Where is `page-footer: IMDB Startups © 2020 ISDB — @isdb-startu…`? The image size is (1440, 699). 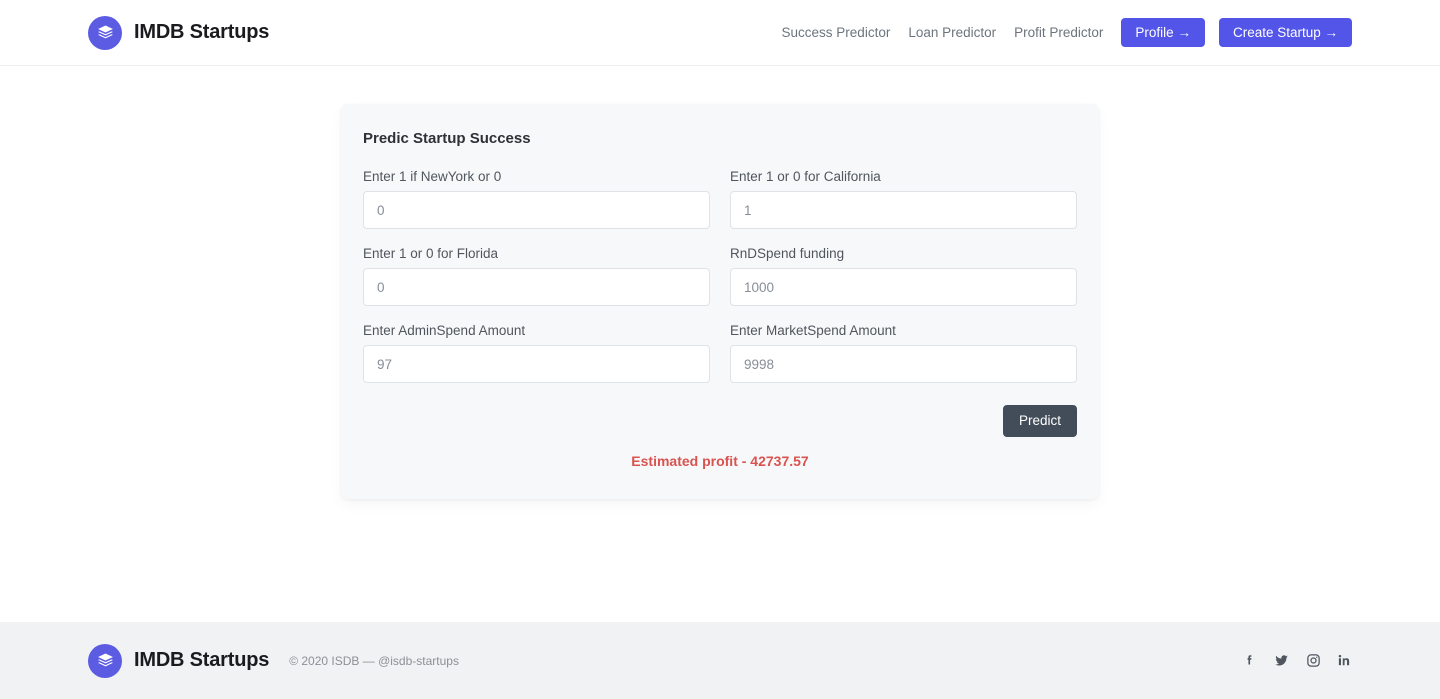
page-footer: IMDB Startups © 2020 ISDB — @isdb-startu… is located at coordinates (720, 660).